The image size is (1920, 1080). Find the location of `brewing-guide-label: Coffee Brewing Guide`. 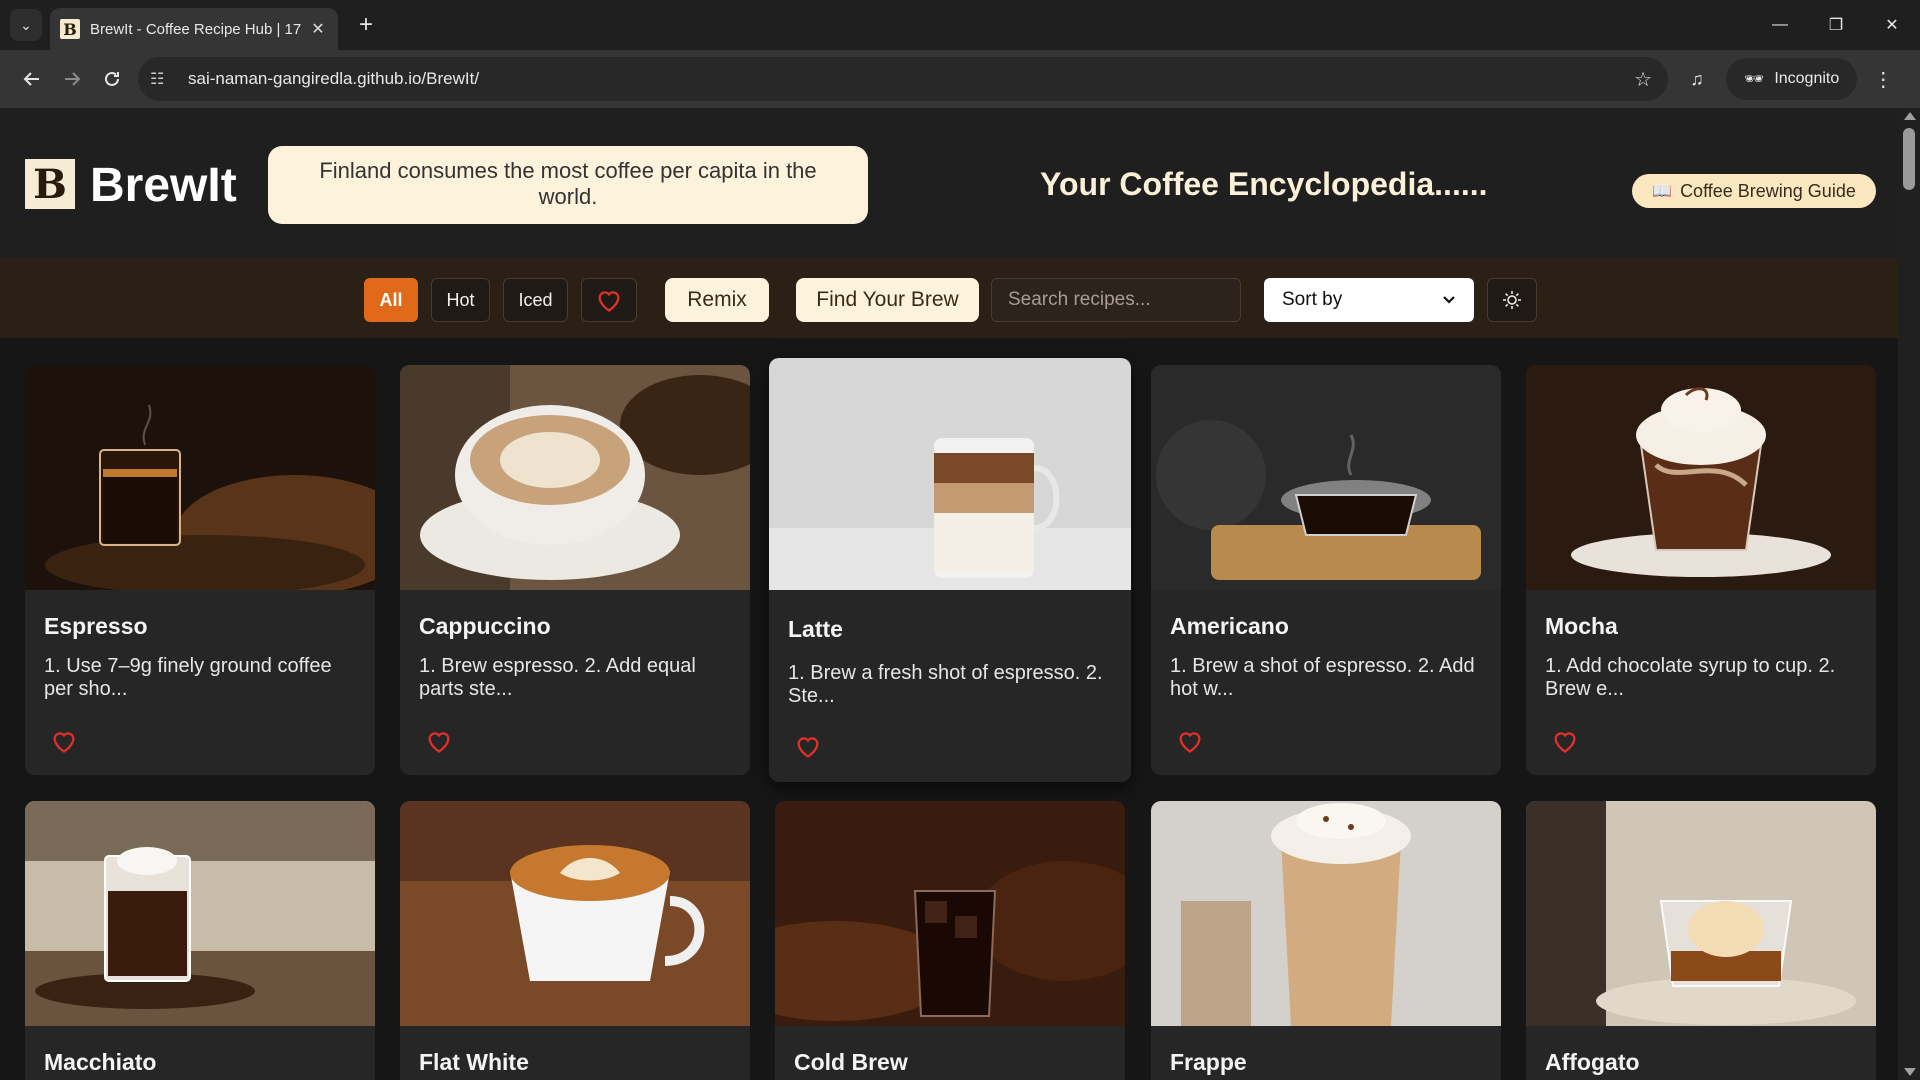

brewing-guide-label: Coffee Brewing Guide is located at coordinates (1768, 190).